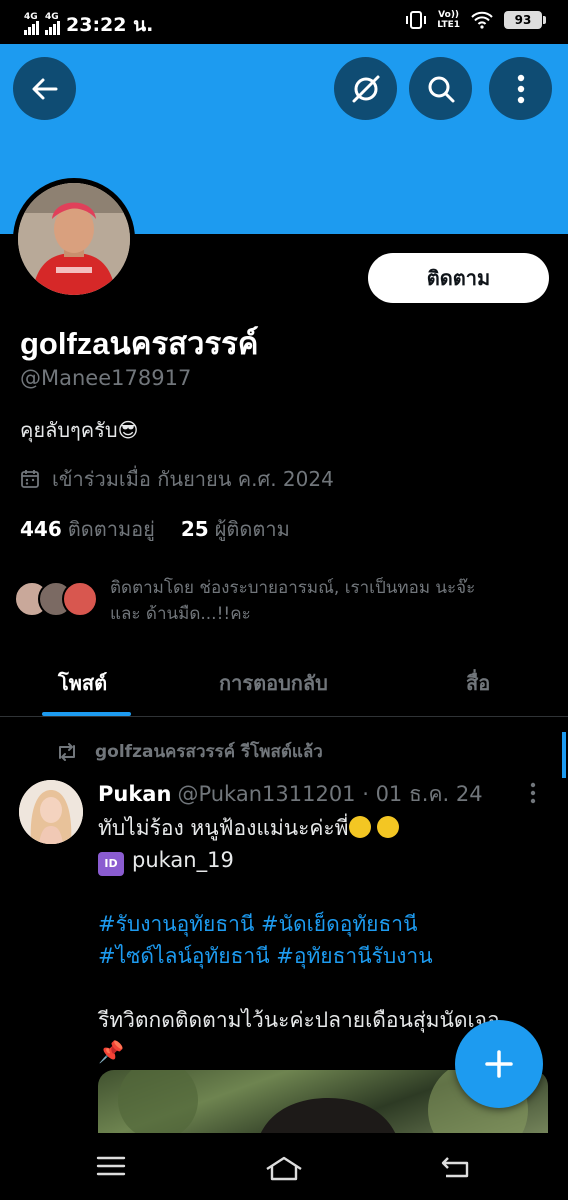 This screenshot has width=568, height=1200. What do you see at coordinates (180, 614) in the screenshot?
I see `followed-by-line-2: และ ด้านมืด...!!คะ` at bounding box center [180, 614].